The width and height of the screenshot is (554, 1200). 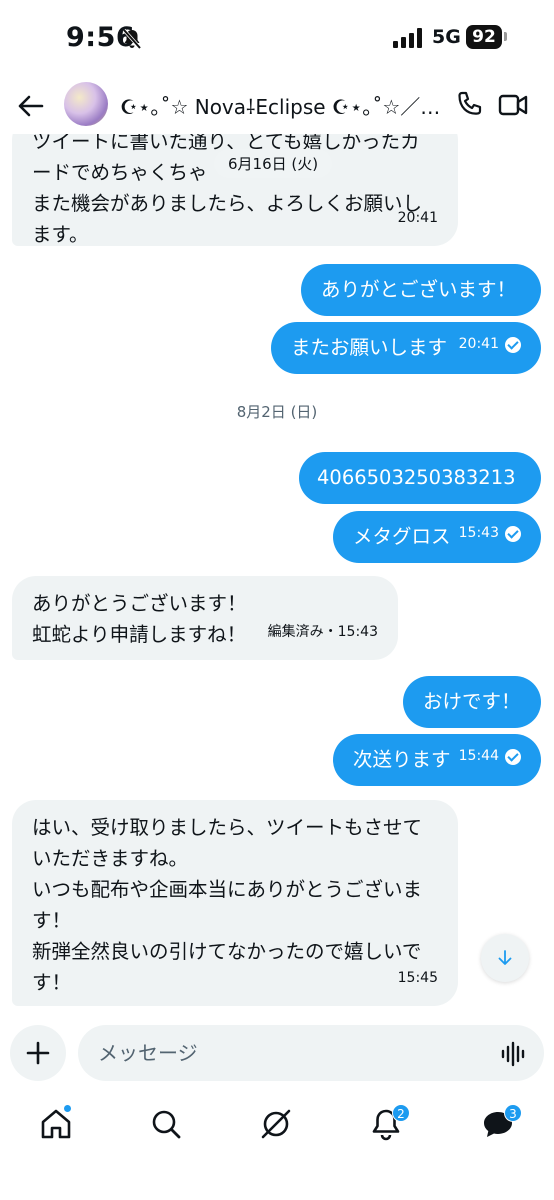 I want to click on message-meta: 20:41, so click(x=490, y=344).